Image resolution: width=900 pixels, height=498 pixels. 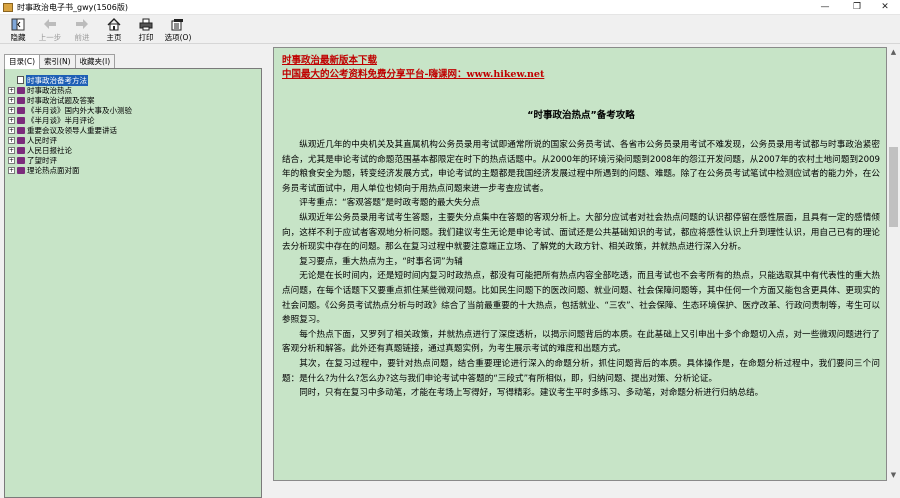 What do you see at coordinates (8, 7) in the screenshot?
I see `app-icon` at bounding box center [8, 7].